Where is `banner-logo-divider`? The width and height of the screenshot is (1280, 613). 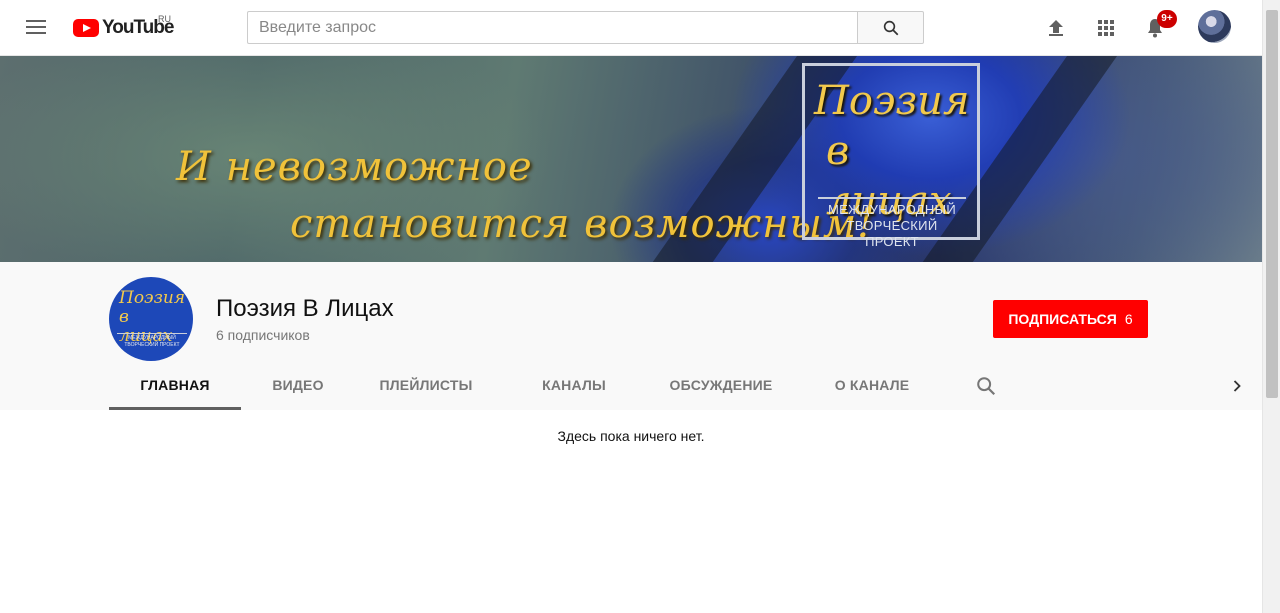
banner-logo-divider is located at coordinates (892, 198).